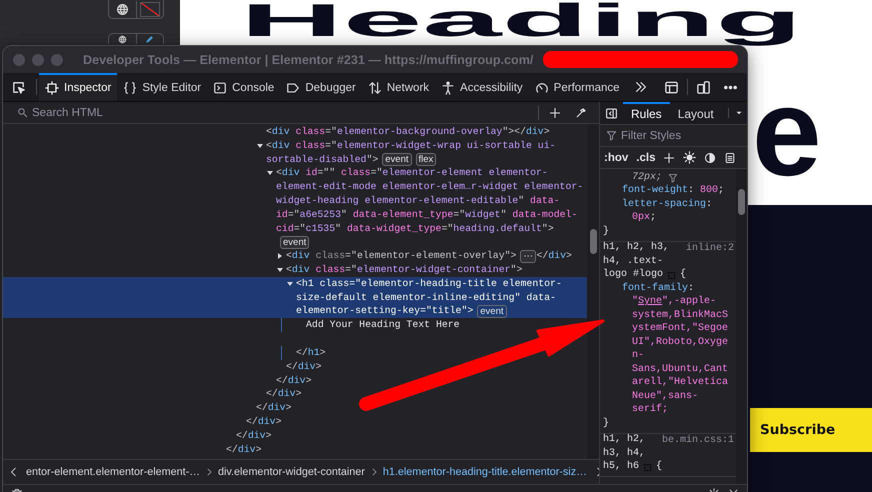  Describe the element at coordinates (671, 87) in the screenshot. I see `layout-icon` at that location.